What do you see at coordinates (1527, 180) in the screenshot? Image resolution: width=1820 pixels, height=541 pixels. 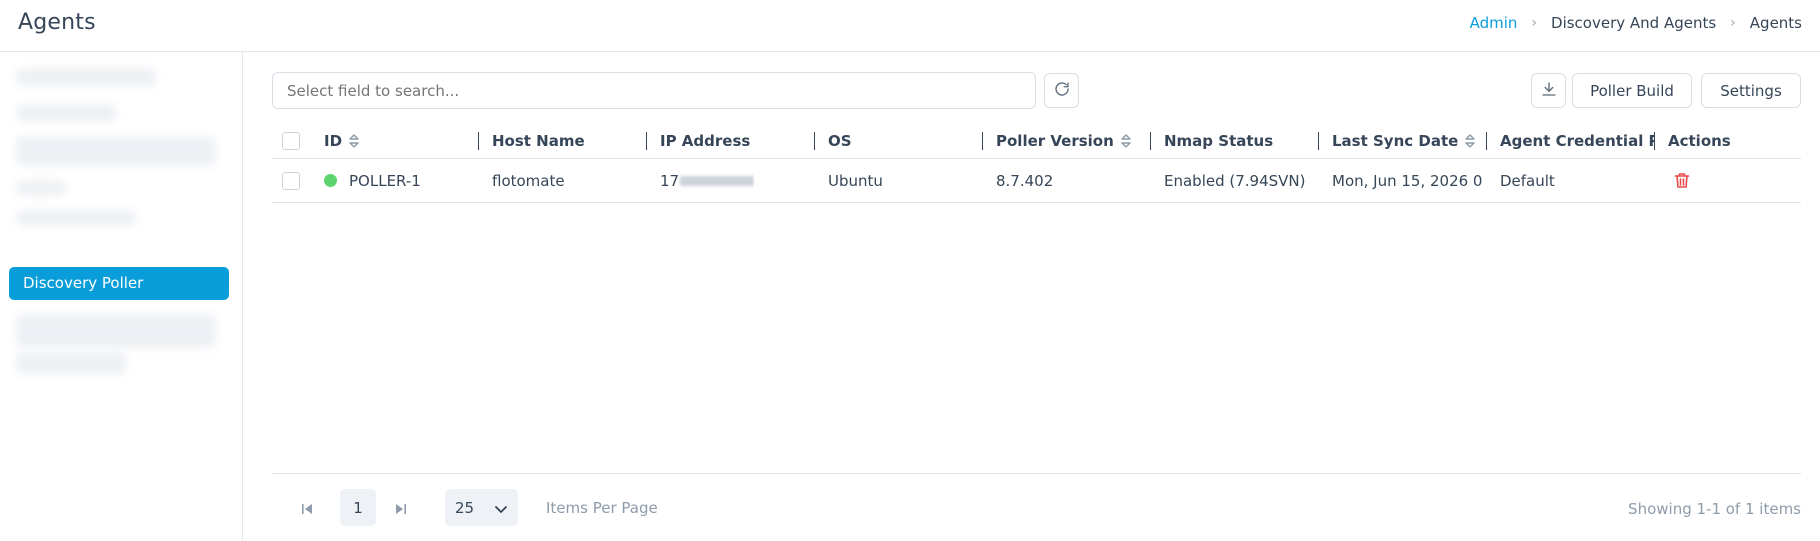 I see `agent-credential-cell: Default` at bounding box center [1527, 180].